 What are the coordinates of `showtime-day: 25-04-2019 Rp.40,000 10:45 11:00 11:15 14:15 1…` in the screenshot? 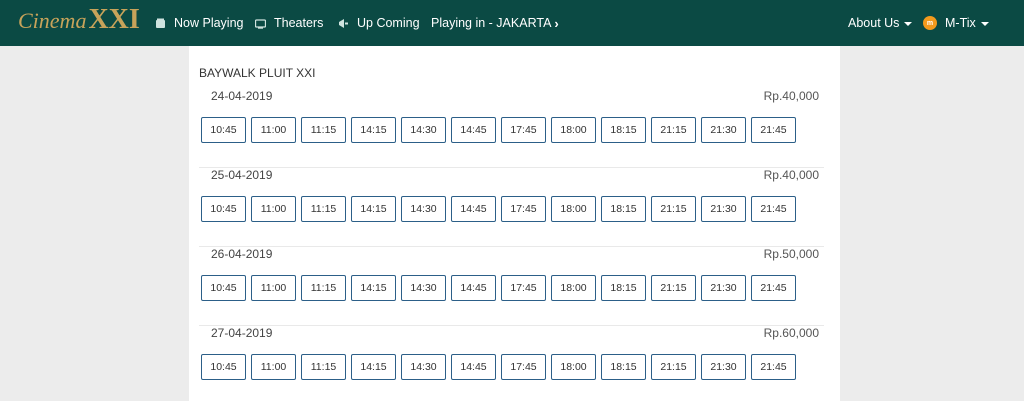 It's located at (511, 207).